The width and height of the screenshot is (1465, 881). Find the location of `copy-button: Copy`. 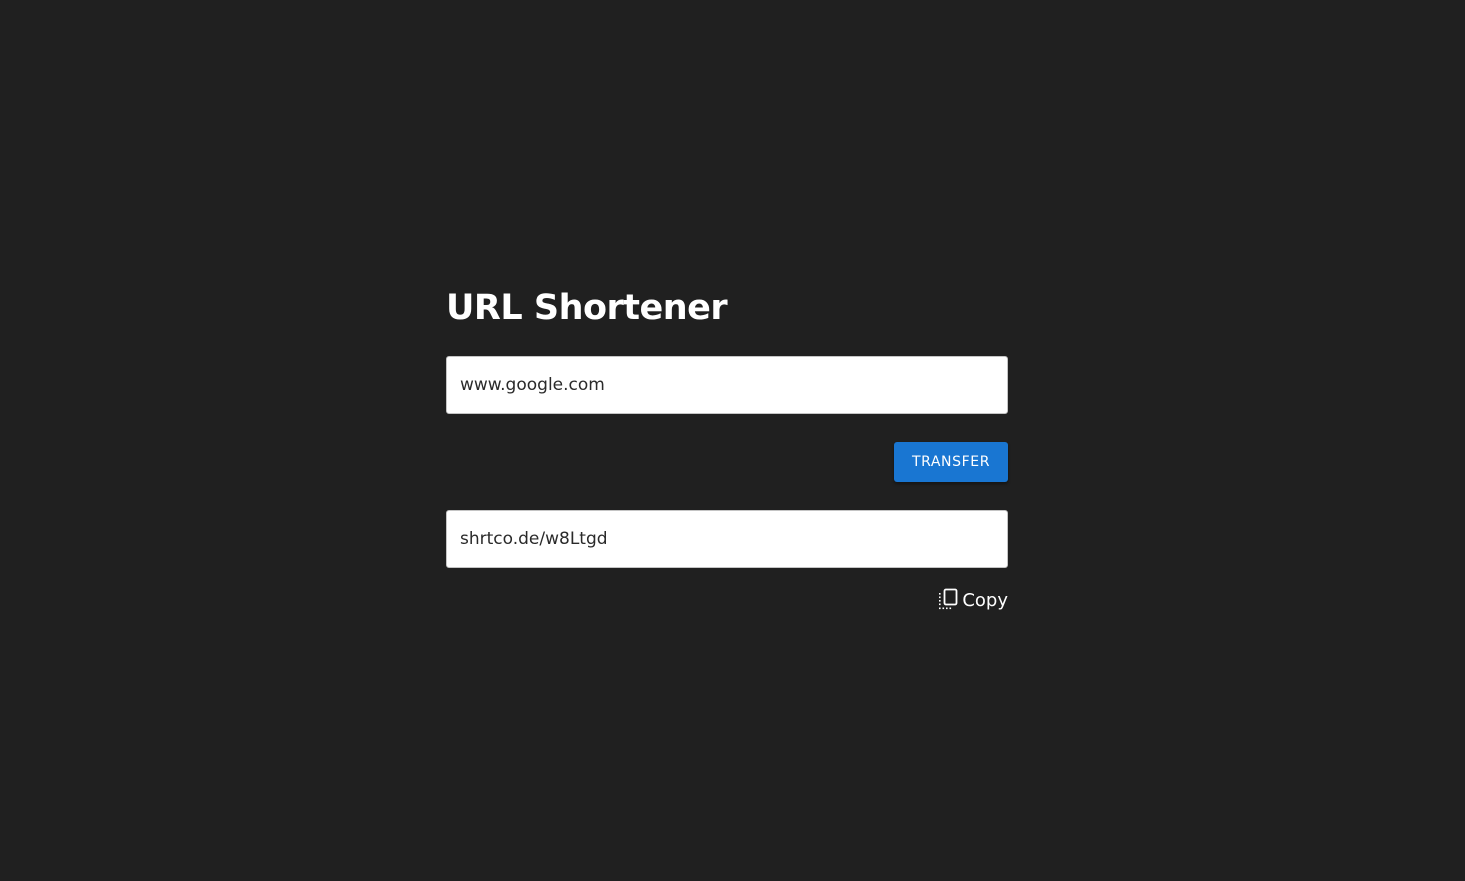

copy-button: Copy is located at coordinates (972, 596).